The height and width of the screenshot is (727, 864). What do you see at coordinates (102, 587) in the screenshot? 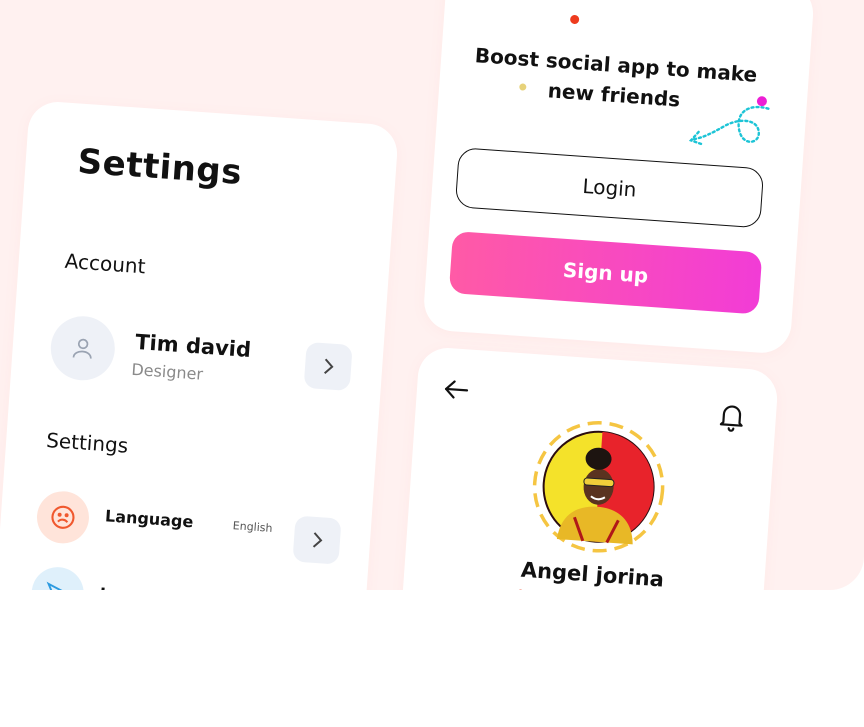
I see `notification-label: I` at bounding box center [102, 587].